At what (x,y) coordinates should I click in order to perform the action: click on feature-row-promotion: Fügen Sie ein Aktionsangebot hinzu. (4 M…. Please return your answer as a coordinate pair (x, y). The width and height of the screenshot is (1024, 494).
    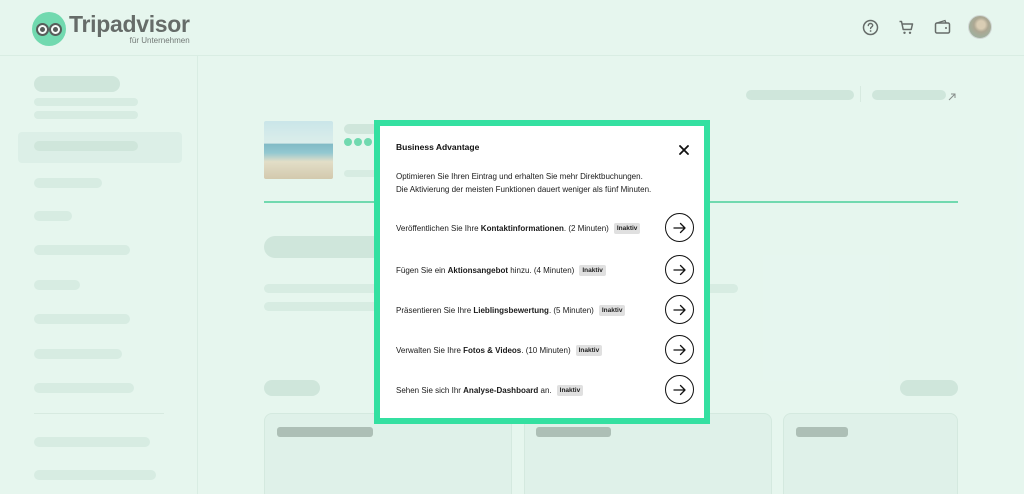
    Looking at the image, I should click on (545, 270).